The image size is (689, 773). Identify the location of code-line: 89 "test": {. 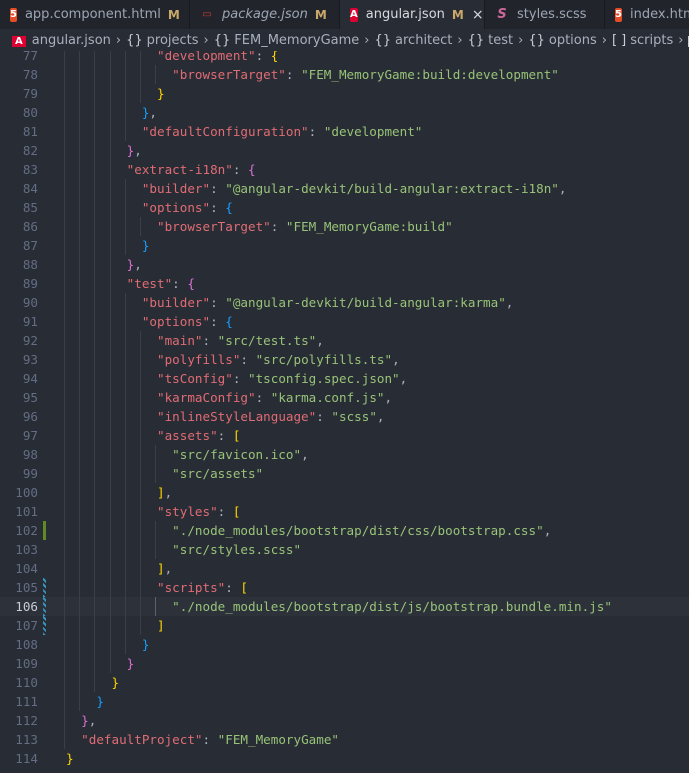
(344, 283).